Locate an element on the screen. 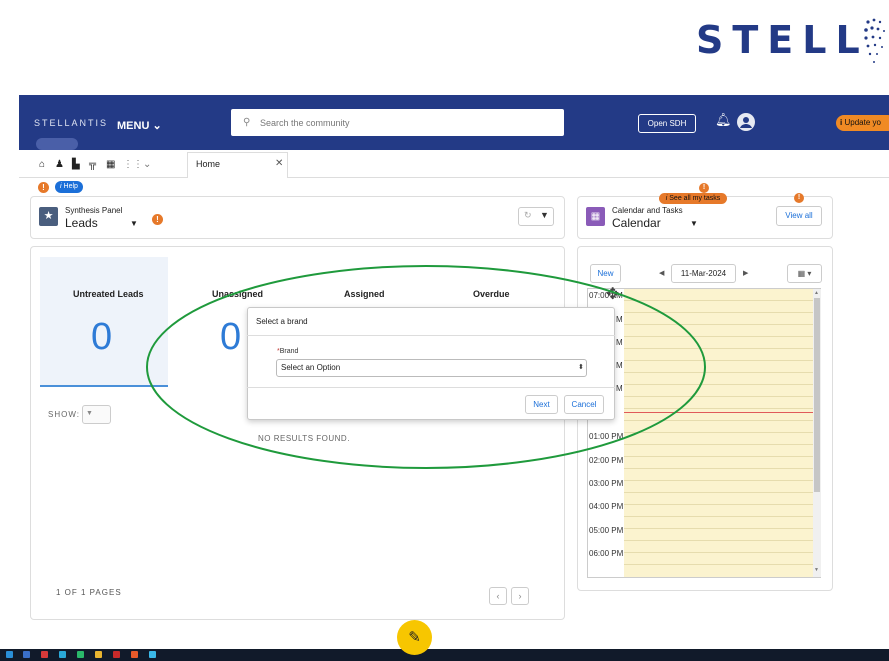  windows-start-icon is located at coordinates (9, 654).